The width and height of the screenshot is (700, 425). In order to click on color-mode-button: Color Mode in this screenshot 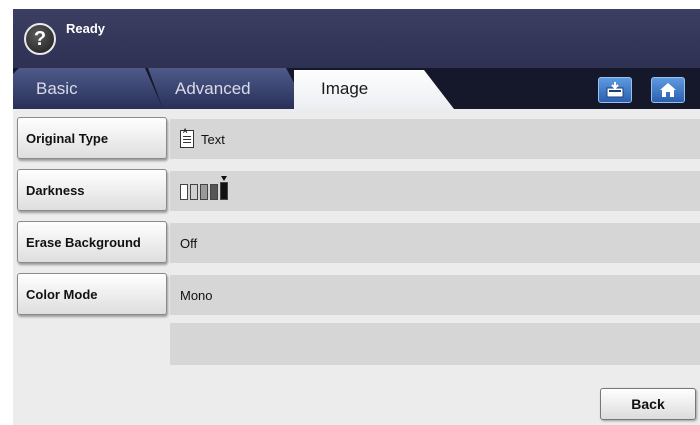, I will do `click(92, 294)`.